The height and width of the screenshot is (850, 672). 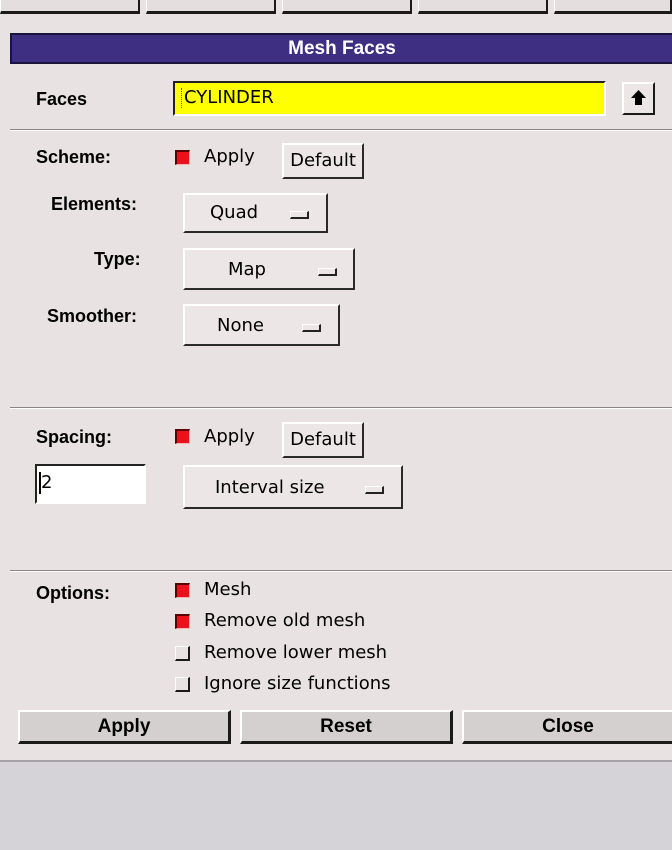 I want to click on spacing-method-value: Interval size, so click(x=270, y=487).